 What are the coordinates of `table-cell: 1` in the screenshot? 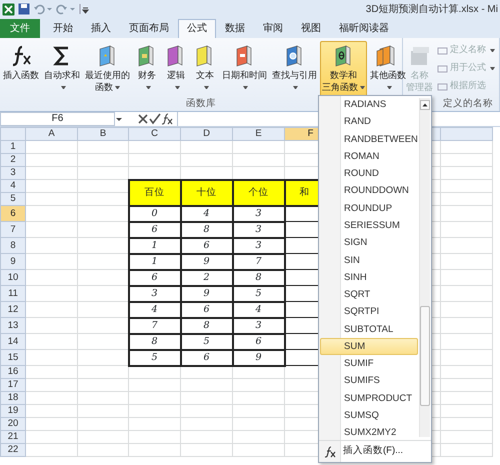 It's located at (154, 262).